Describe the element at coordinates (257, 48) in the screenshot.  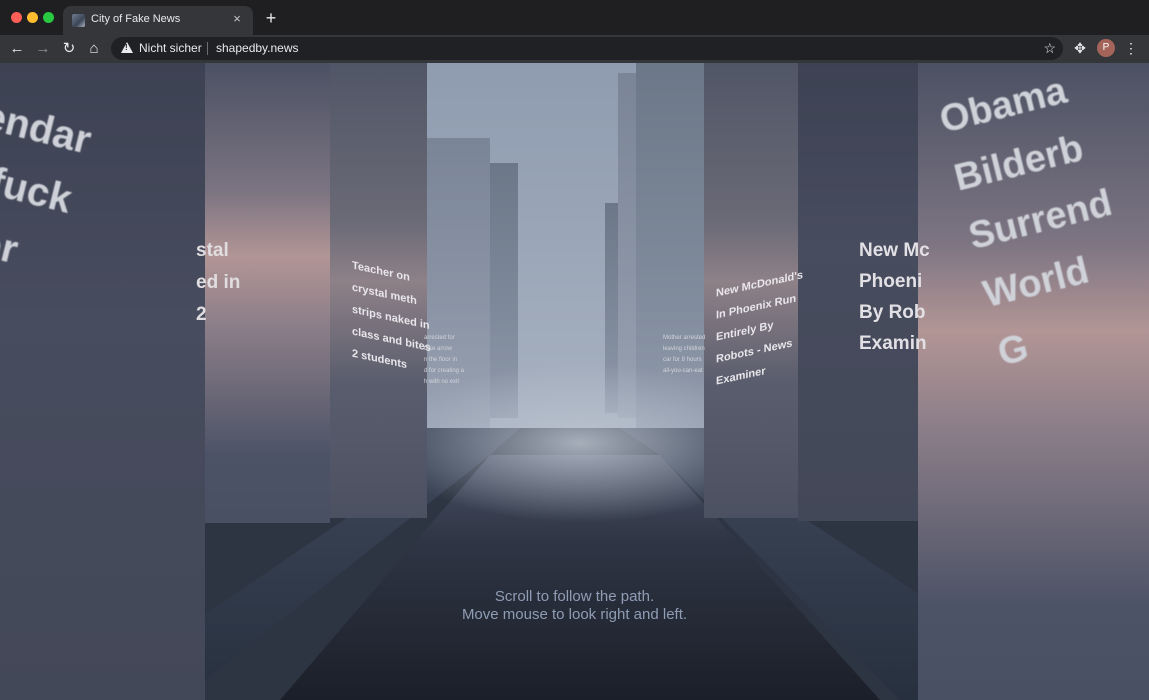
I see `url-text: shapedby.news` at that location.